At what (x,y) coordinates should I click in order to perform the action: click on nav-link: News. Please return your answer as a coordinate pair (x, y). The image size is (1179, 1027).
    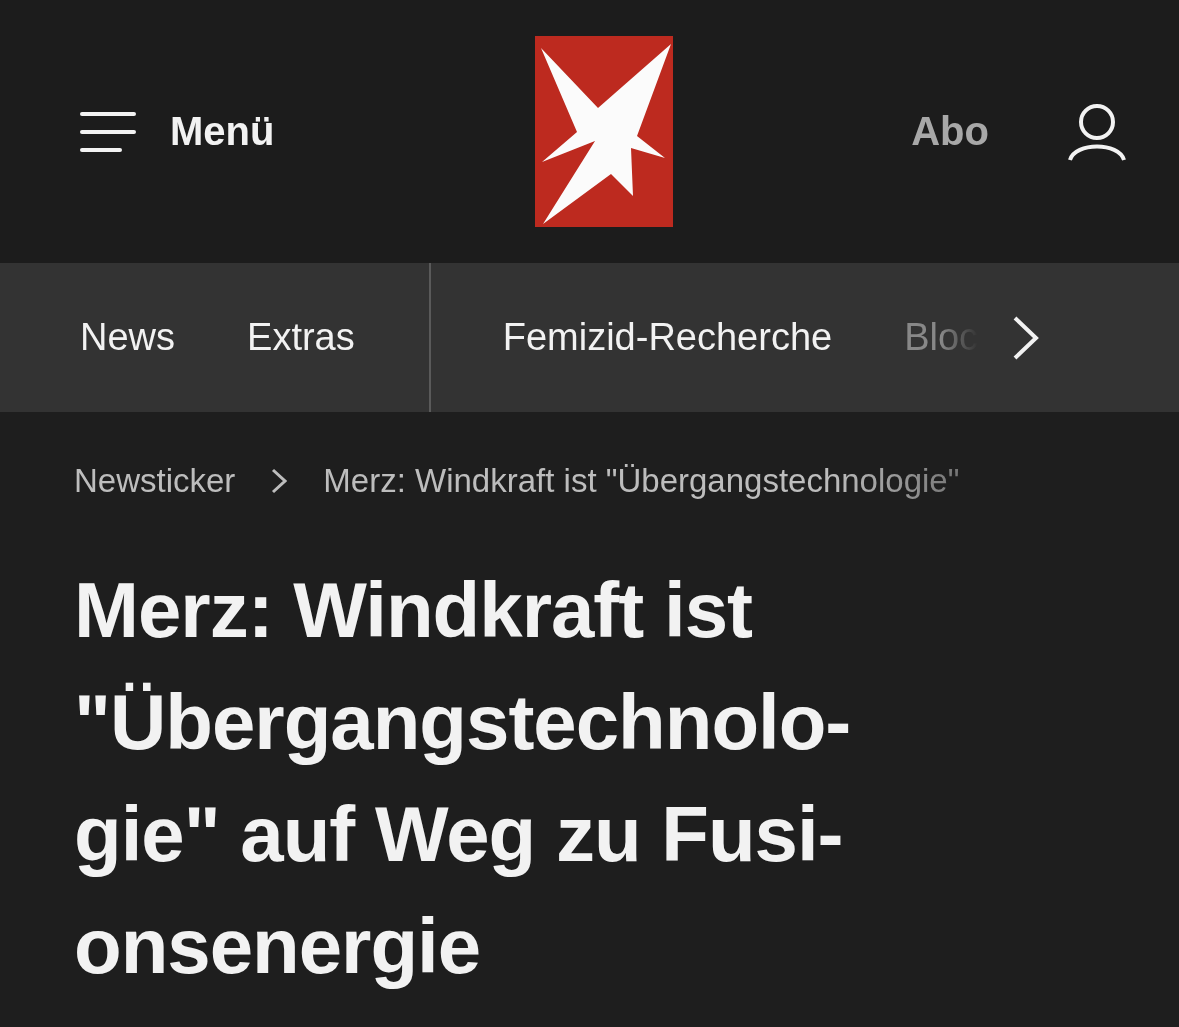
    Looking at the image, I should click on (128, 337).